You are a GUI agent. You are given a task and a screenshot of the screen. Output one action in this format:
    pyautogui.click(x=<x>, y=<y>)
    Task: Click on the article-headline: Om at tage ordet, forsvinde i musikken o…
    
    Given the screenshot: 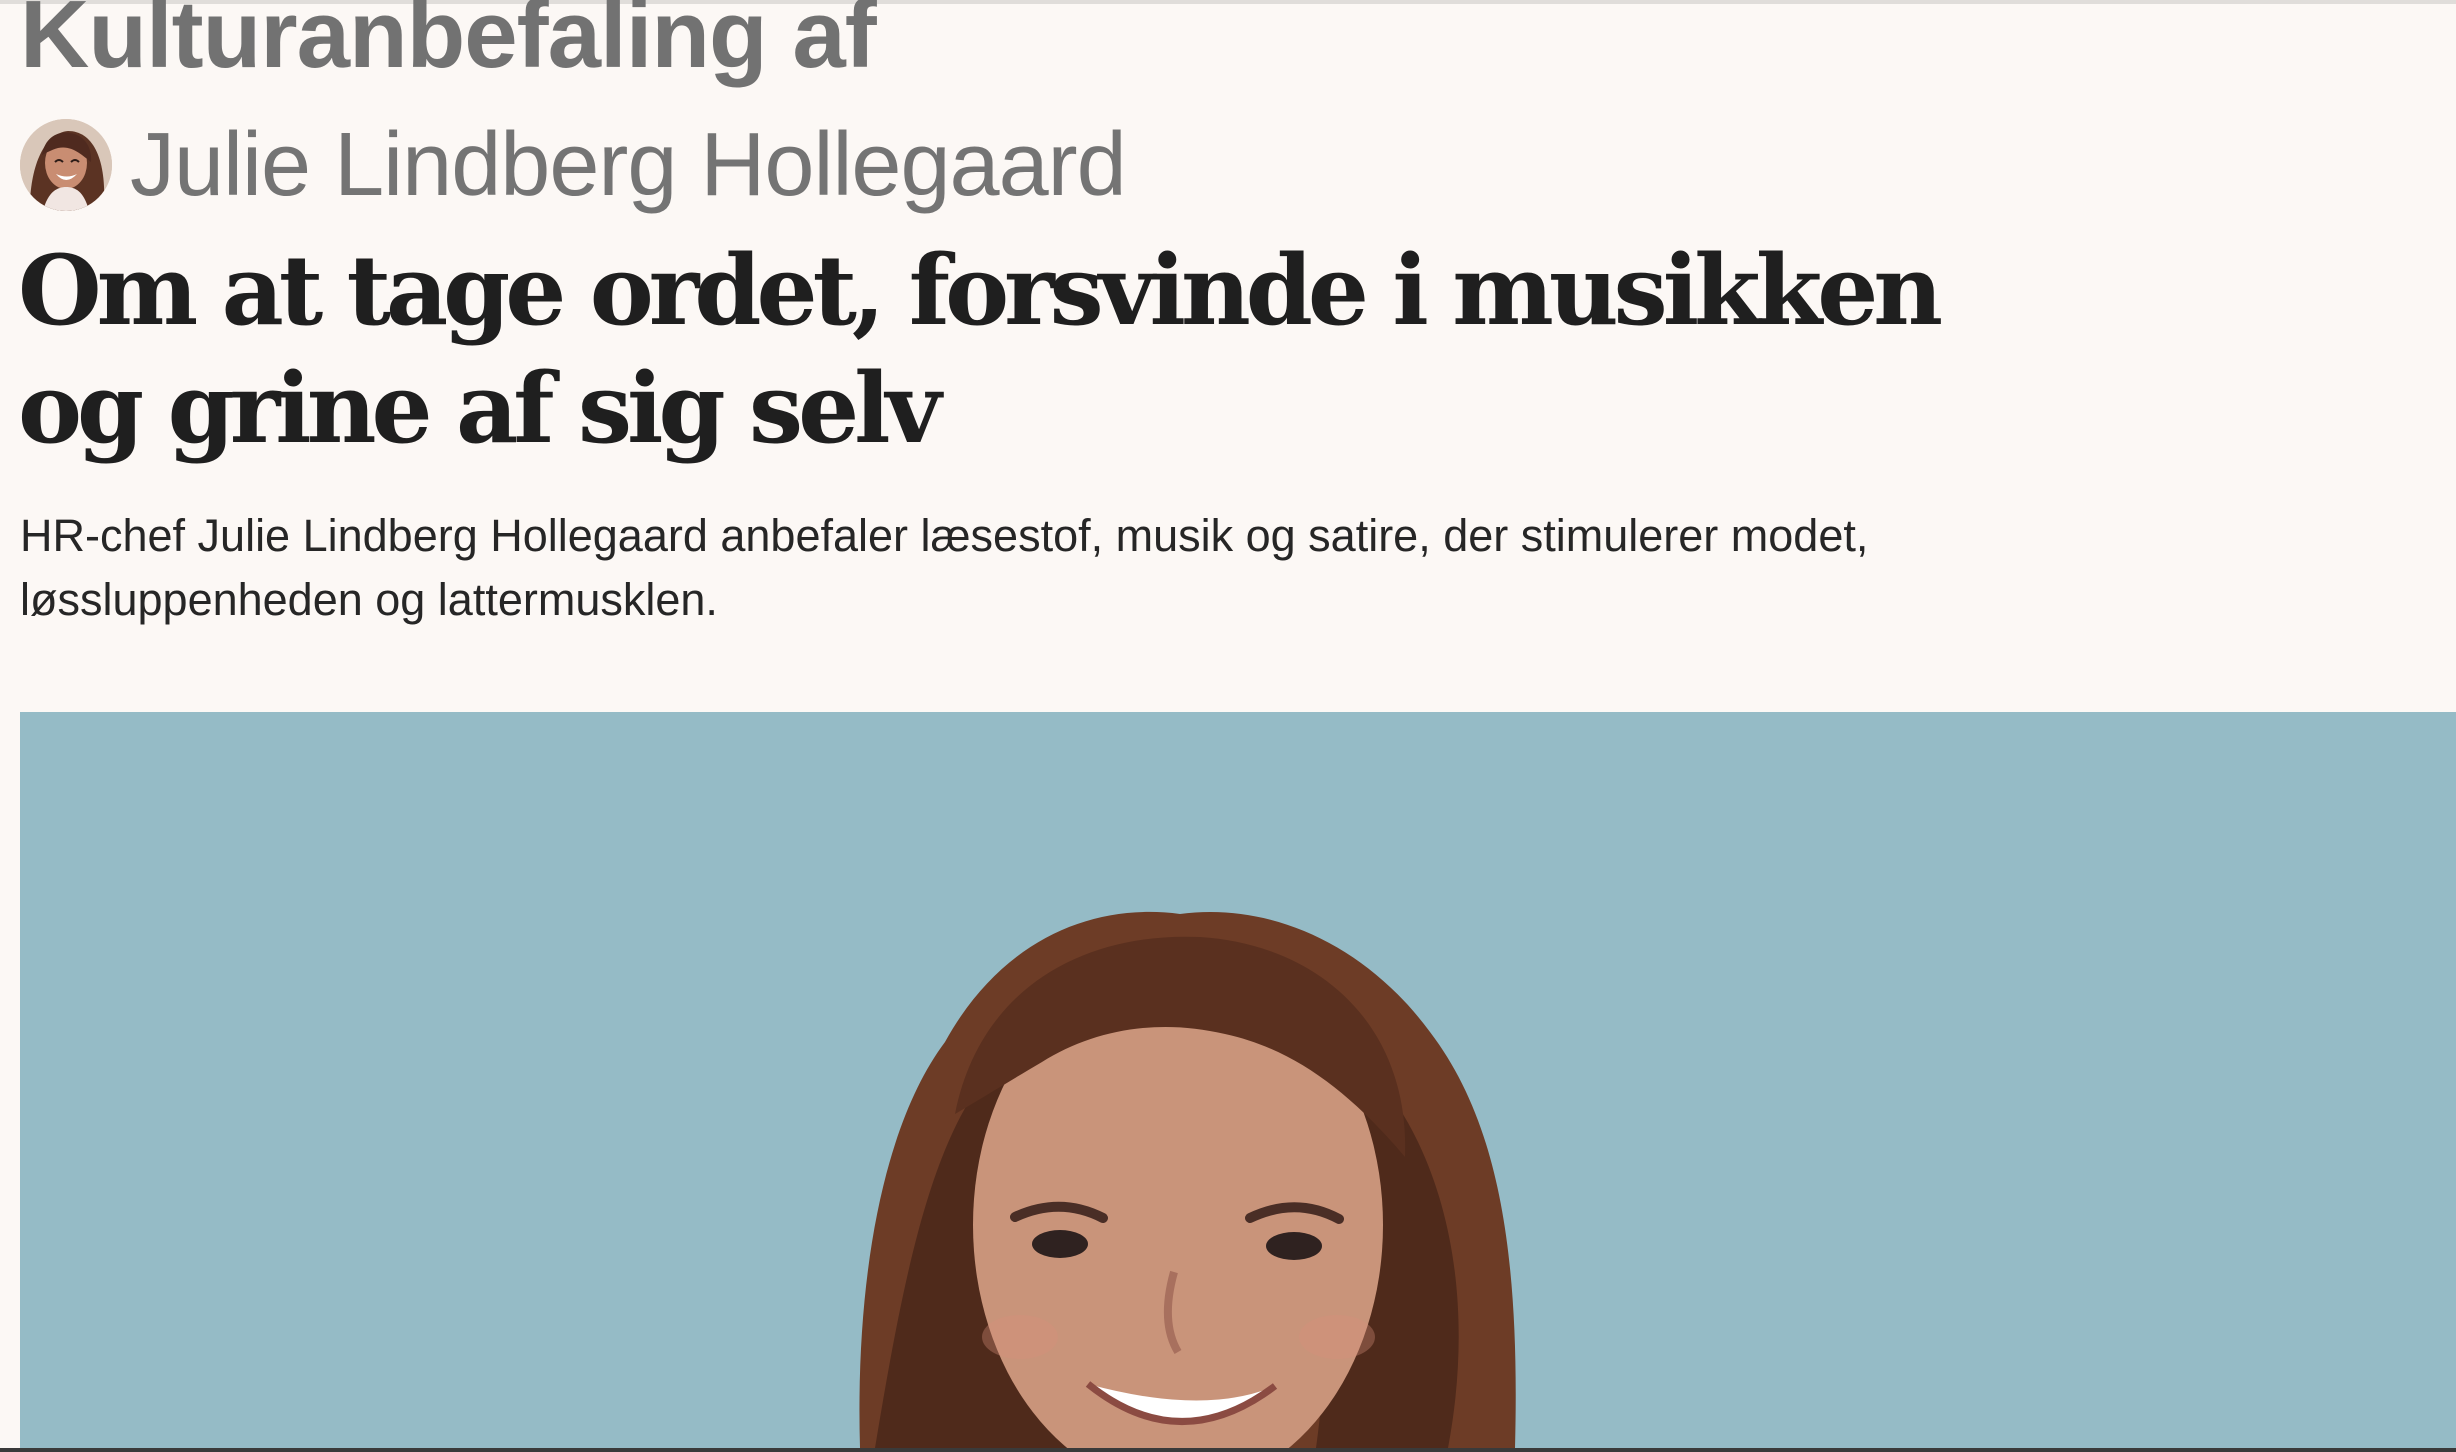 What is the action you would take?
    pyautogui.click(x=980, y=349)
    